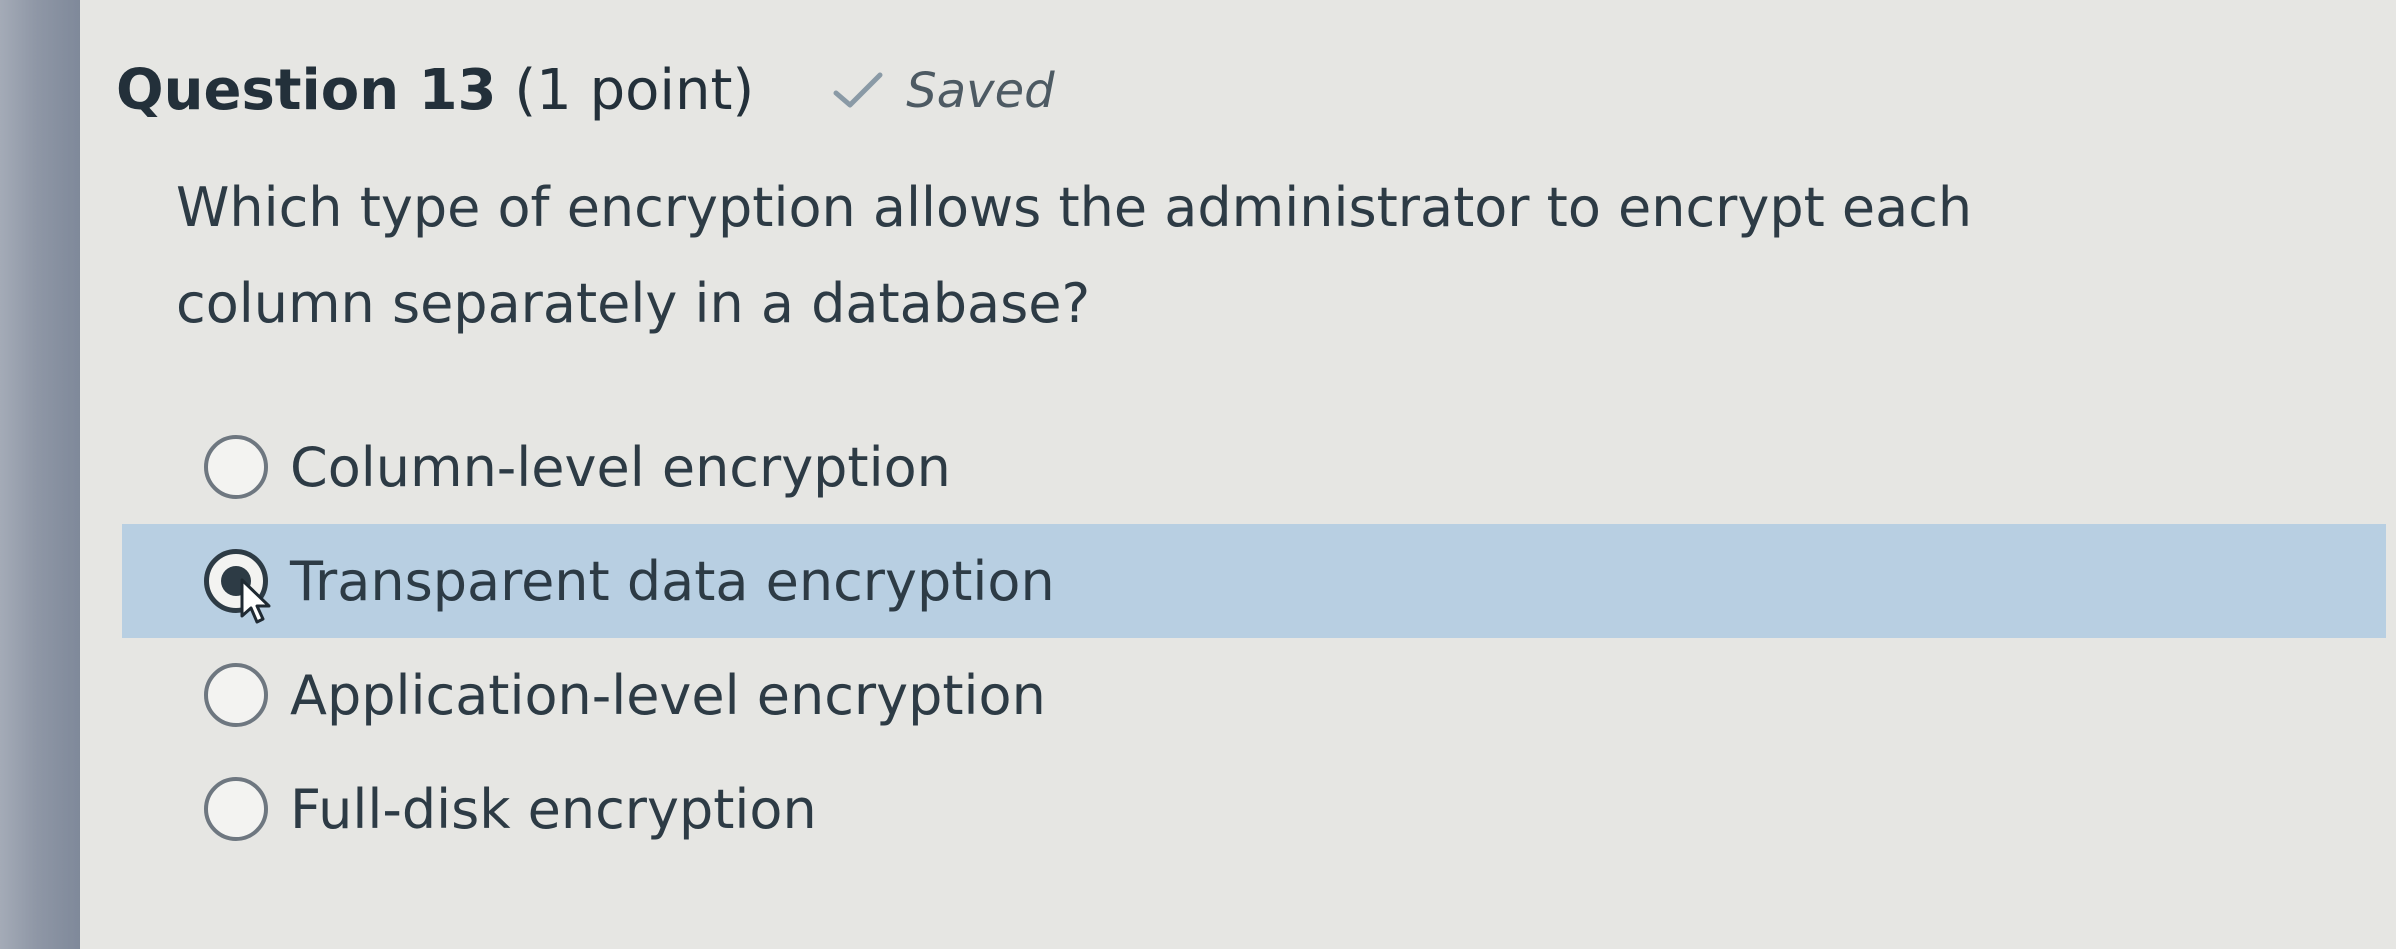  I want to click on answer-option-transparent-data: Transparent data encryption, so click(1254, 581).